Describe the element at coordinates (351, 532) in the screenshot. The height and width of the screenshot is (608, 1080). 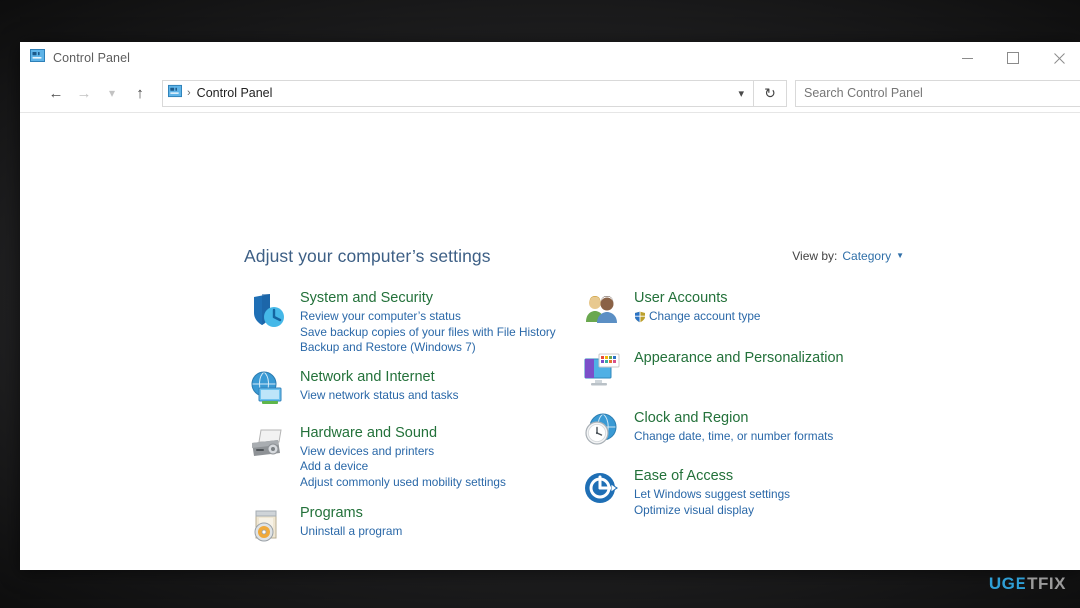
I see `category-link: Uninstall a program` at that location.